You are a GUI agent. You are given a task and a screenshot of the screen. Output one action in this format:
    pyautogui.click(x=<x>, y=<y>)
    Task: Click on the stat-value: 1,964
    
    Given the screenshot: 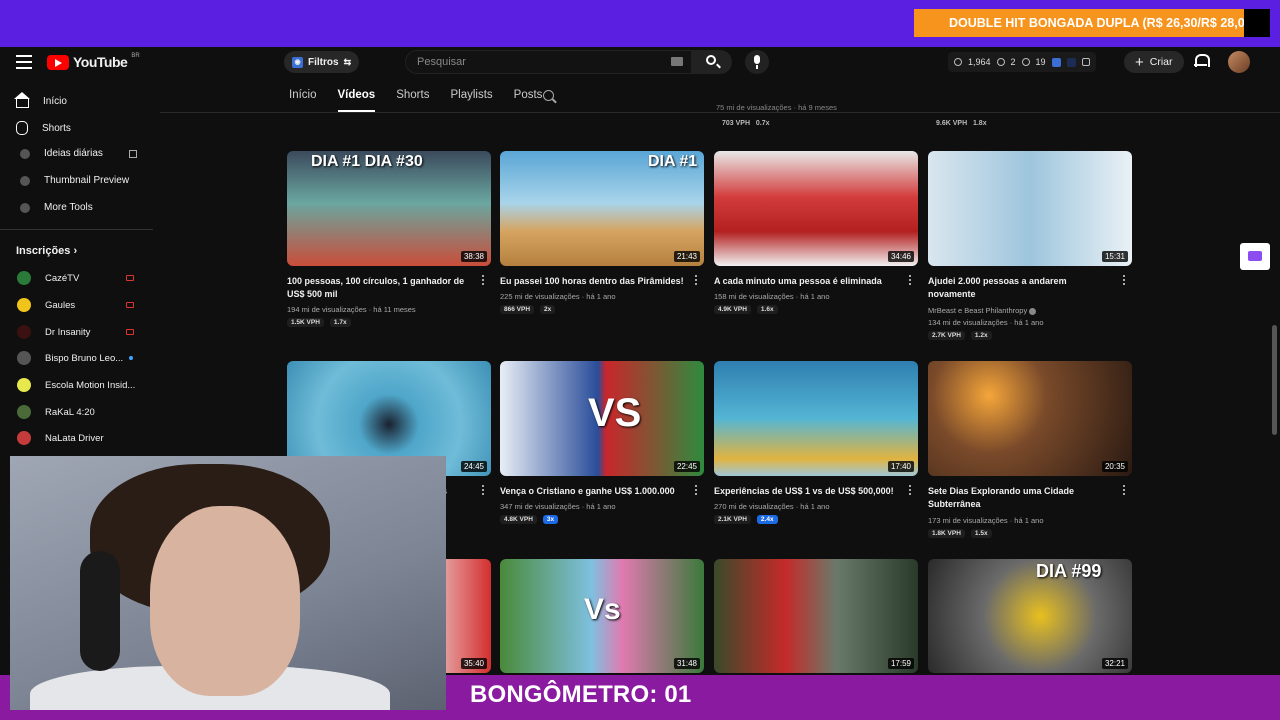 What is the action you would take?
    pyautogui.click(x=979, y=62)
    